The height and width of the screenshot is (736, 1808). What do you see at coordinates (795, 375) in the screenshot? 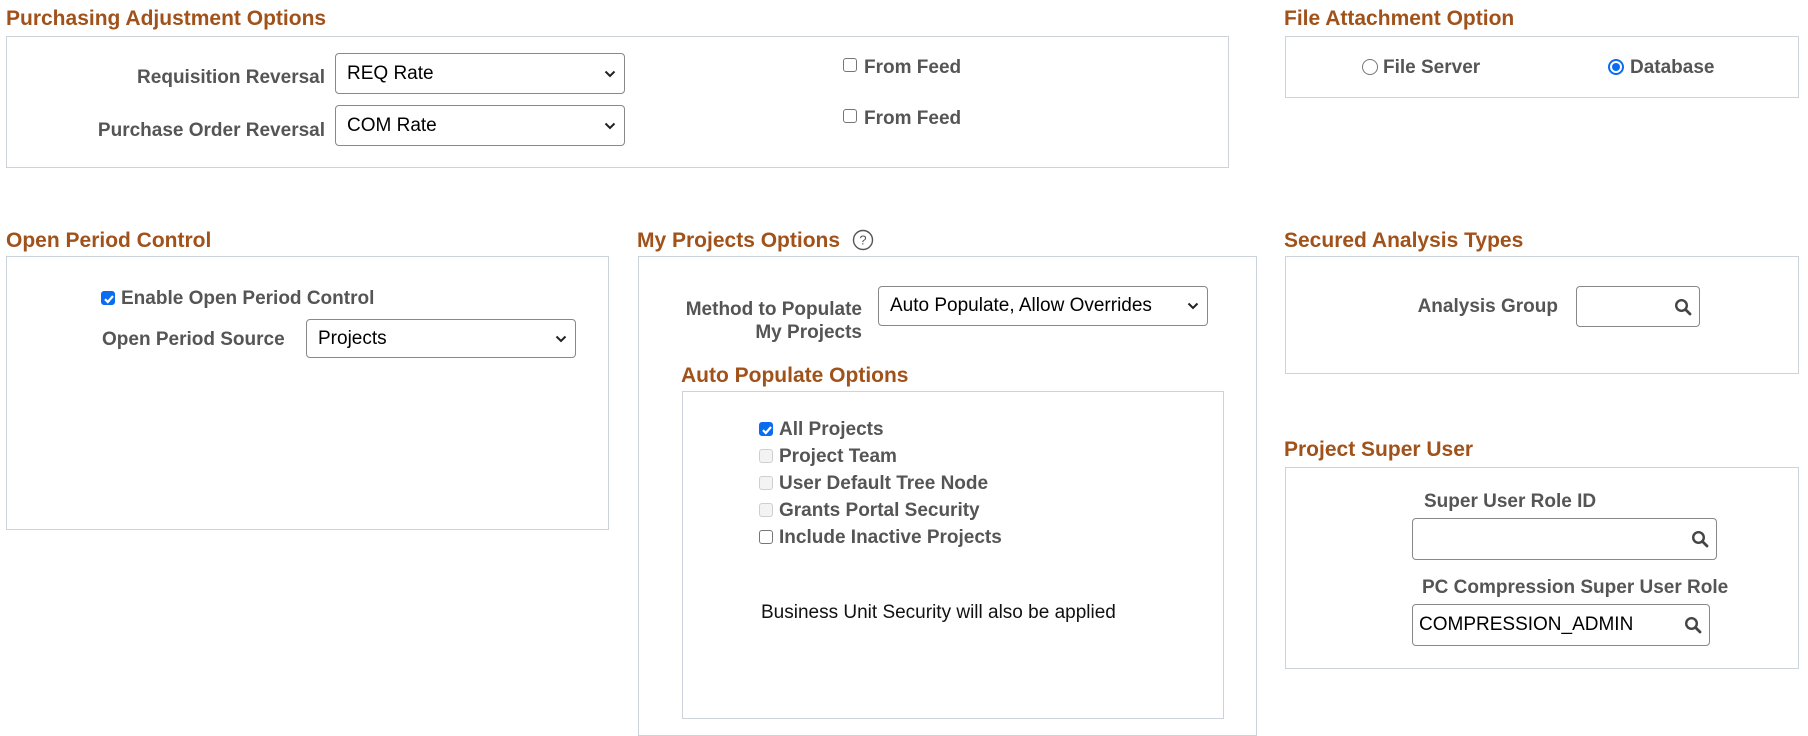
I see `auto-populate-title: Auto Populate Options` at bounding box center [795, 375].